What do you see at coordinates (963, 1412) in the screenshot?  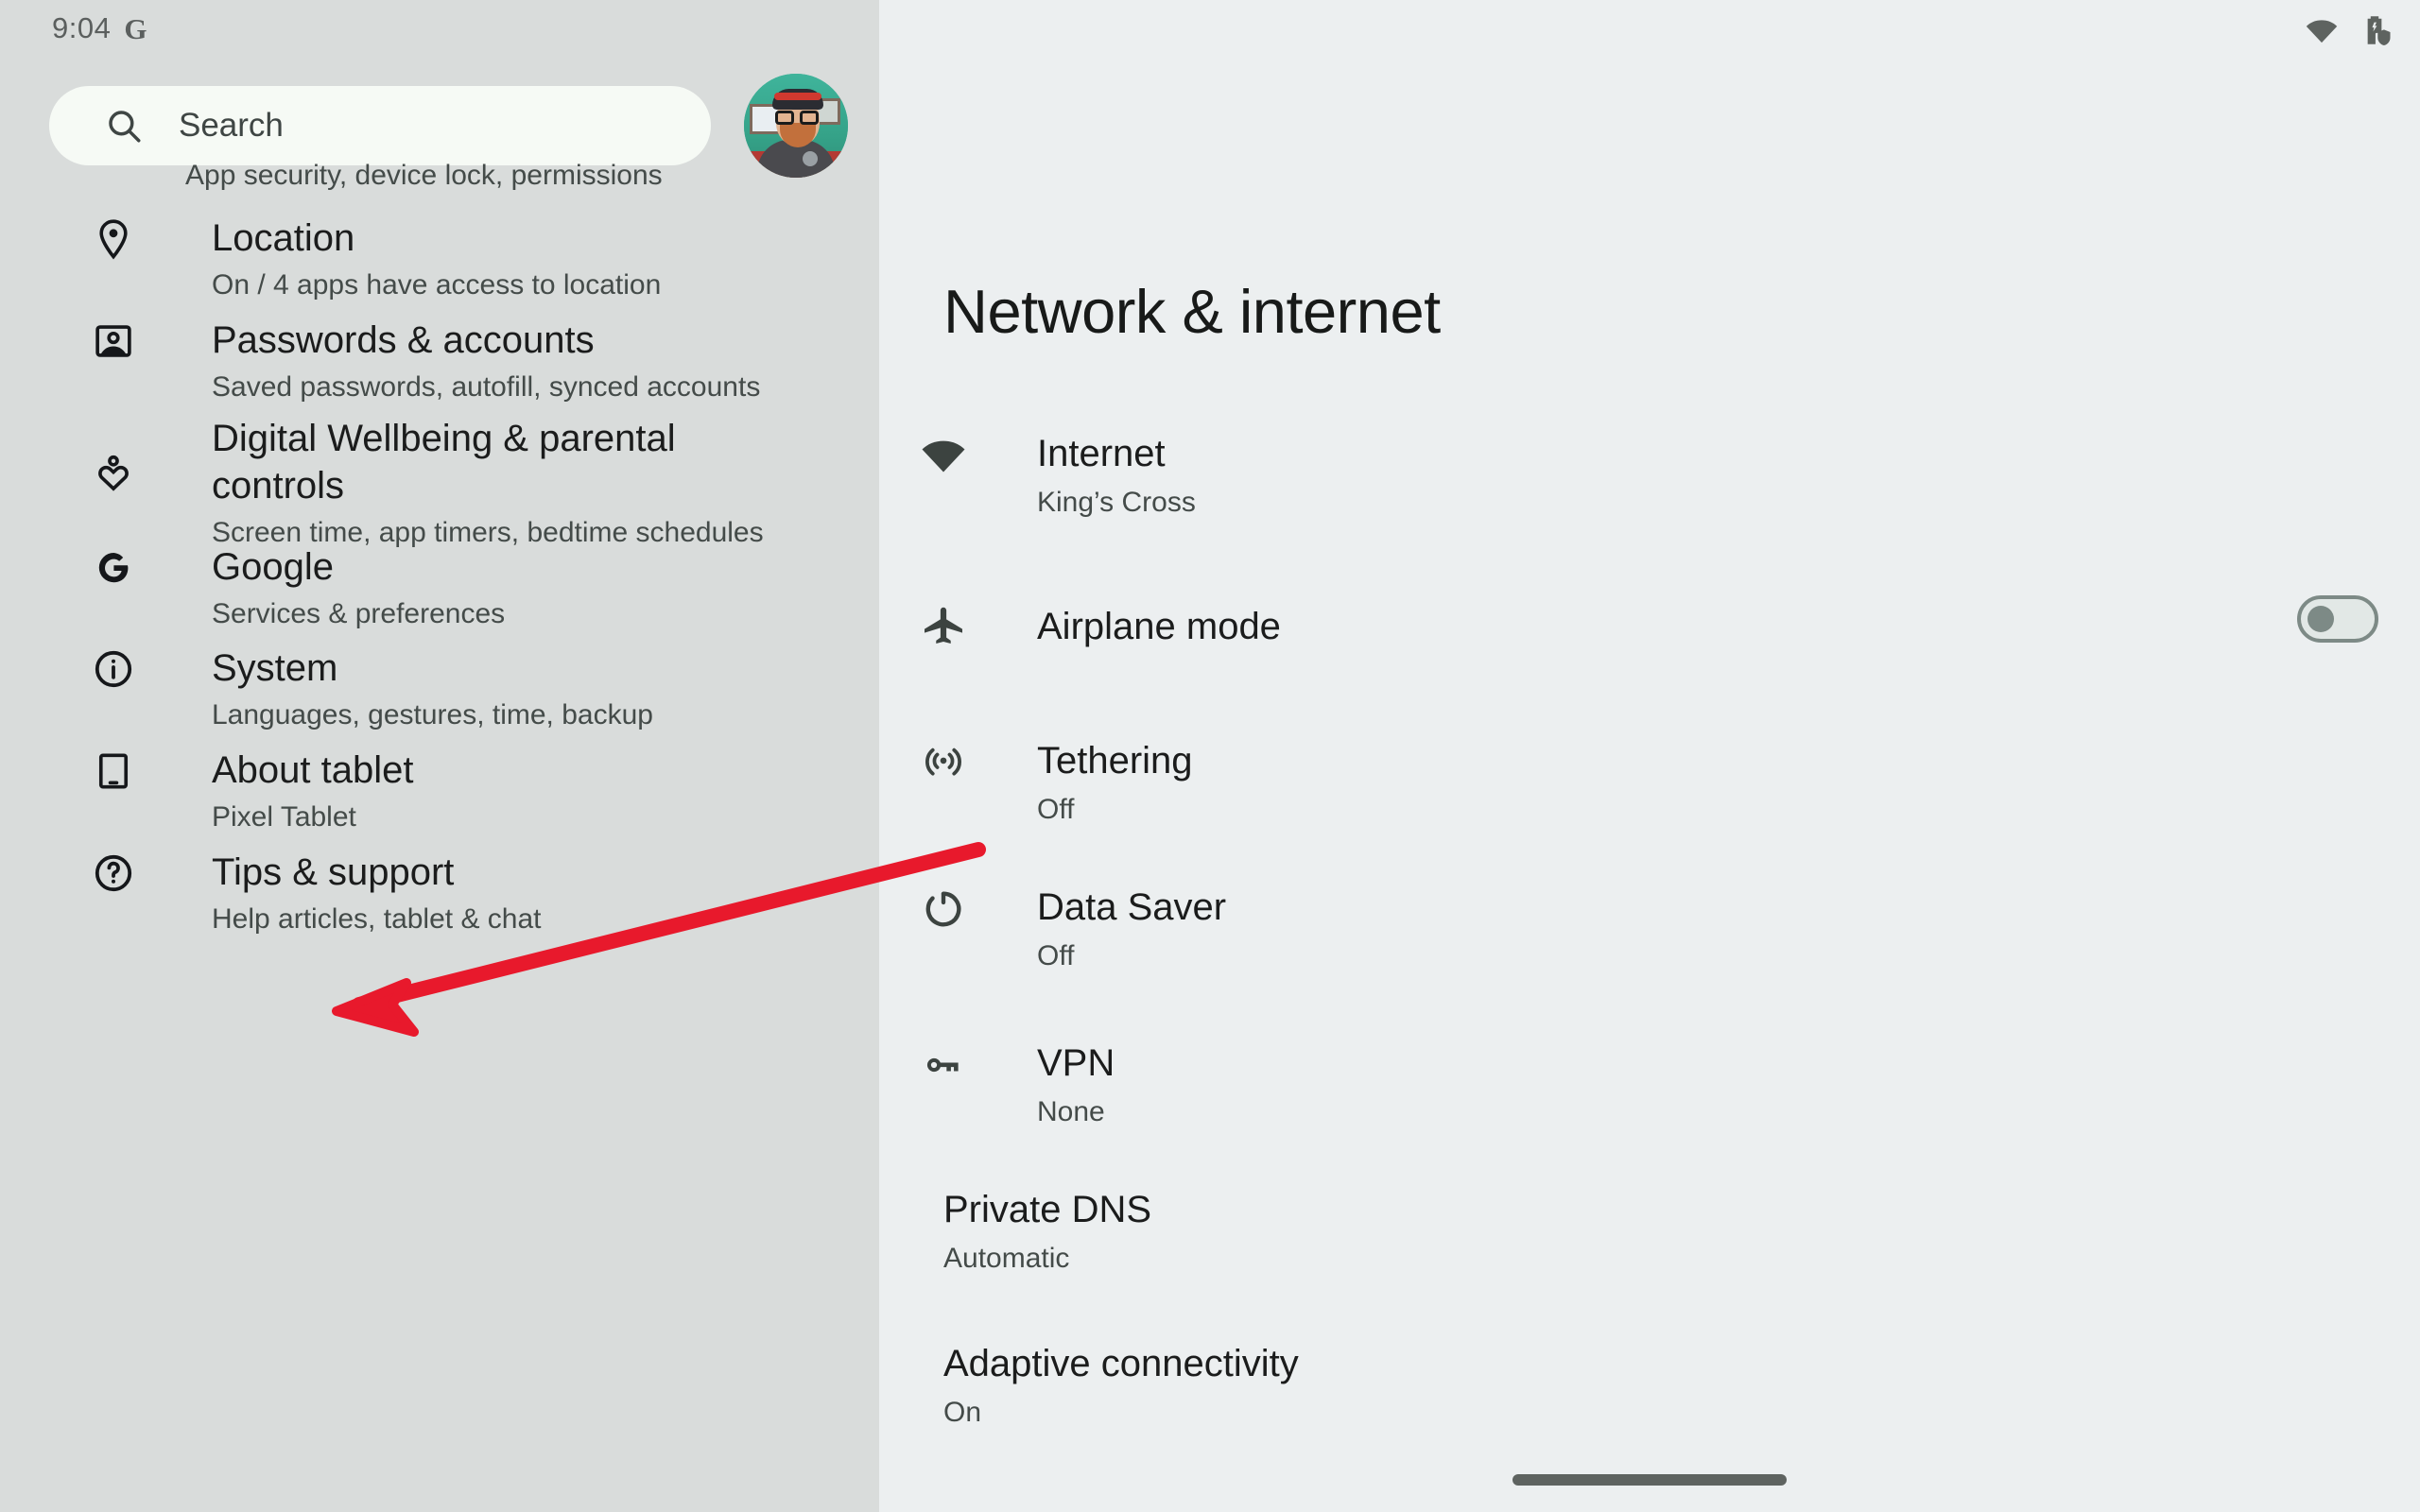 I see `main-row-subtitle: On` at bounding box center [963, 1412].